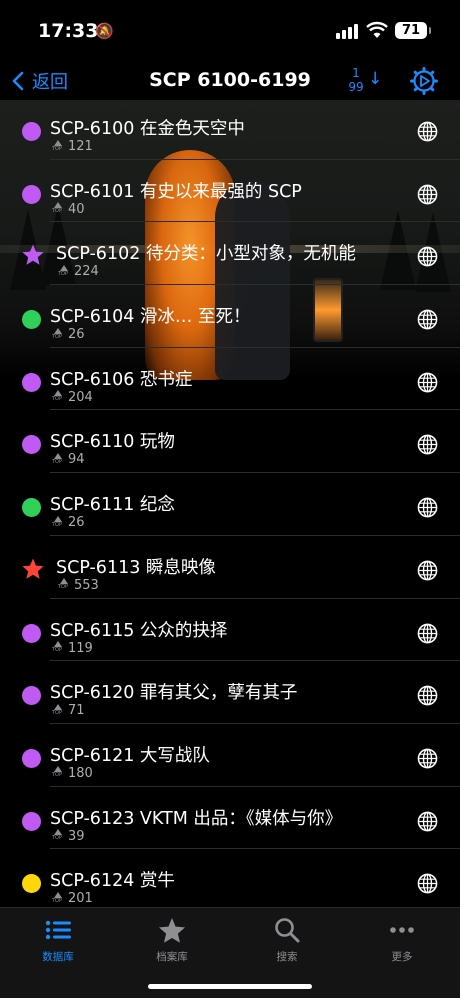  What do you see at coordinates (230, 880) in the screenshot?
I see `list-item: SCP-6124 赏牛201` at bounding box center [230, 880].